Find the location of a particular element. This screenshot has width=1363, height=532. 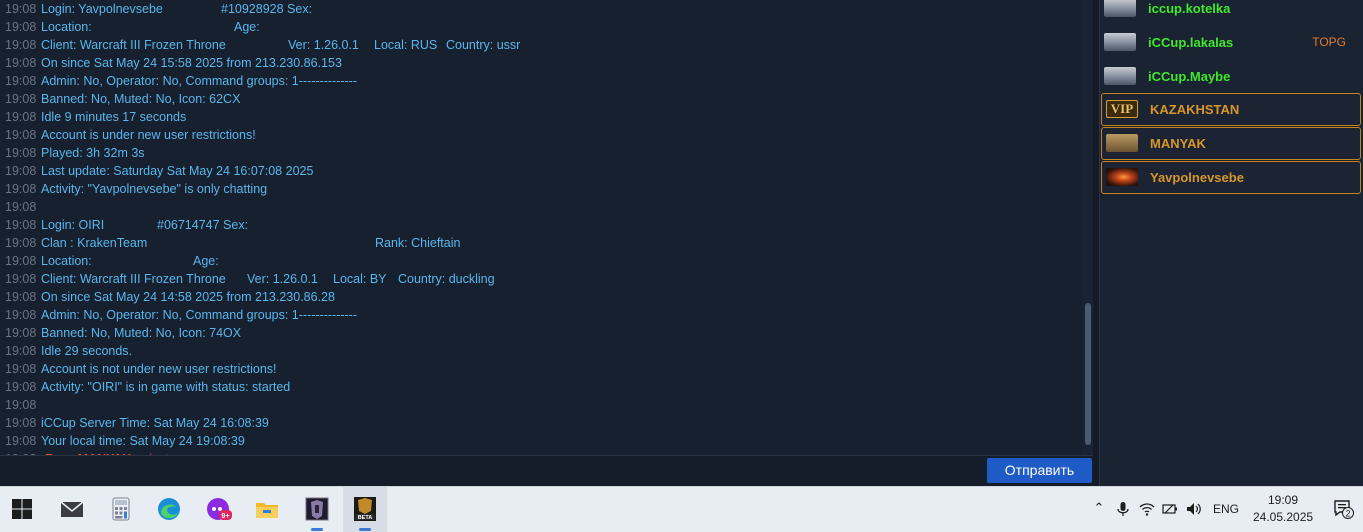

taskbar-mail is located at coordinates (72, 509).